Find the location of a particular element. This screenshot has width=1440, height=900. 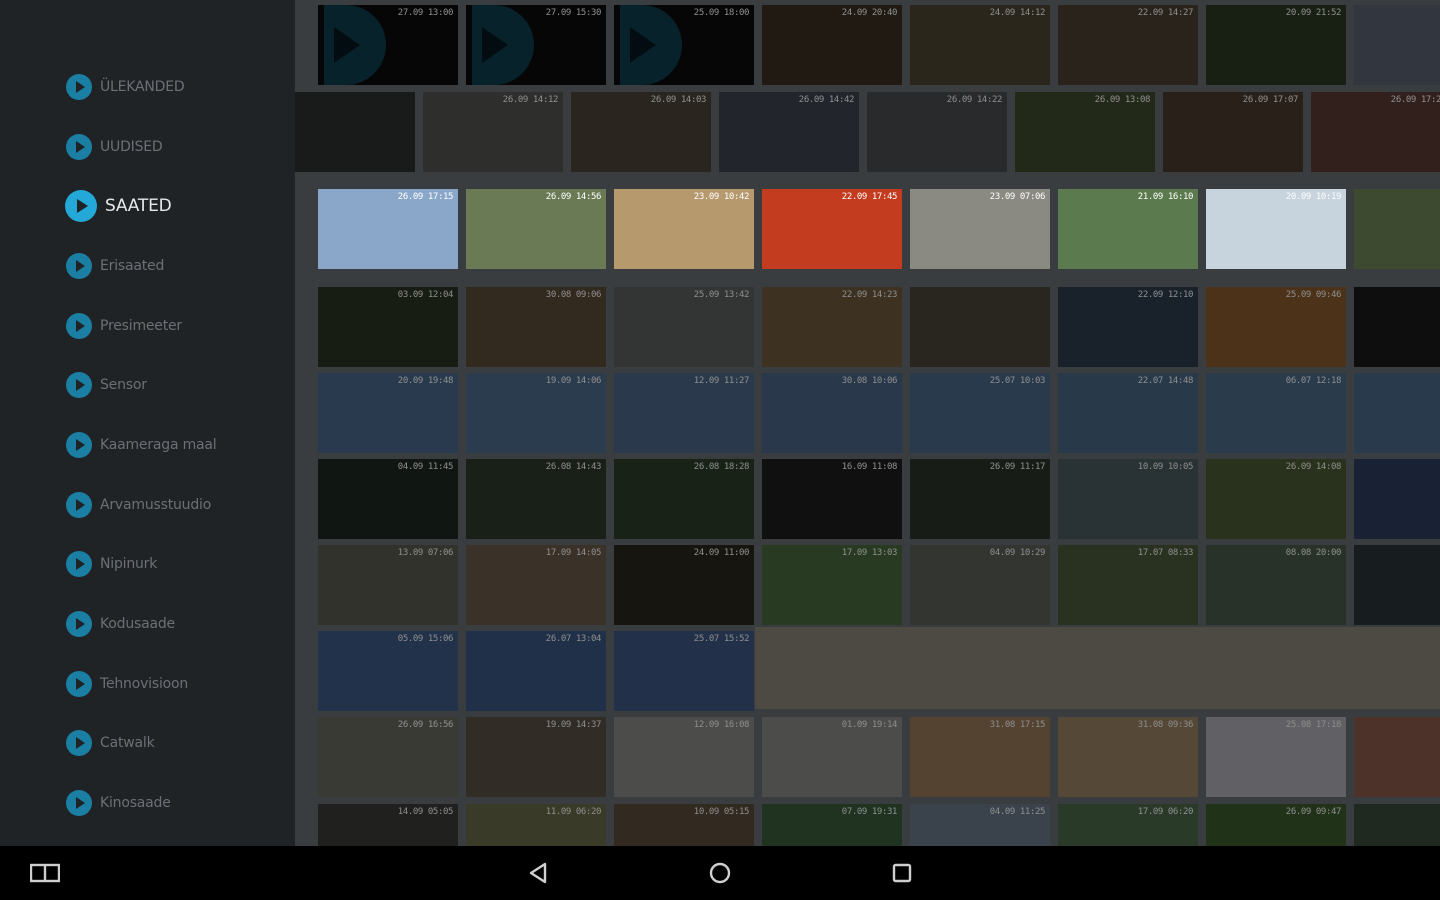

video-thumbnail: 26.08 18:28 is located at coordinates (684, 499).